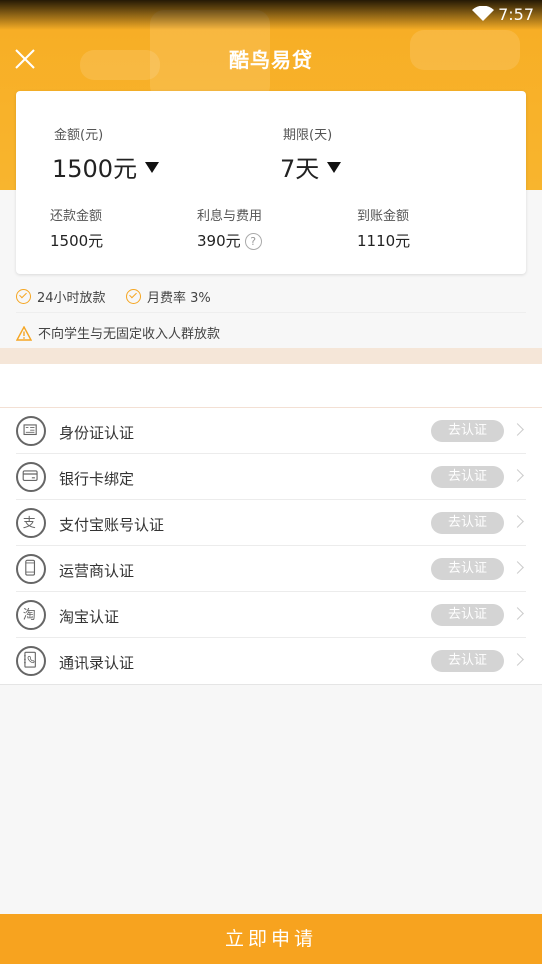  I want to click on taobao-icon: 淘, so click(31, 615).